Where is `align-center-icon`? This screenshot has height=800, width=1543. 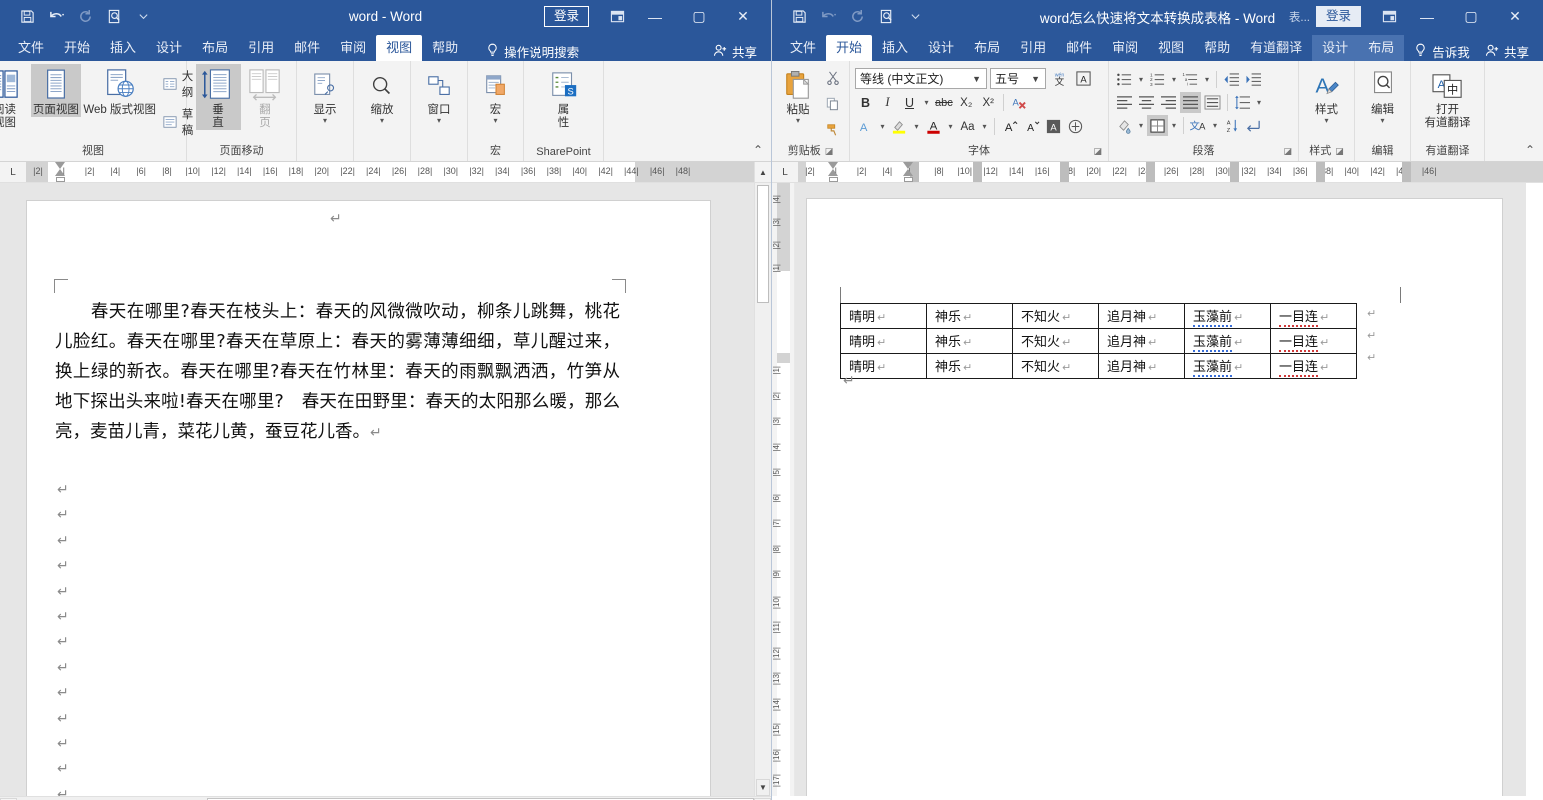 align-center-icon is located at coordinates (1146, 102).